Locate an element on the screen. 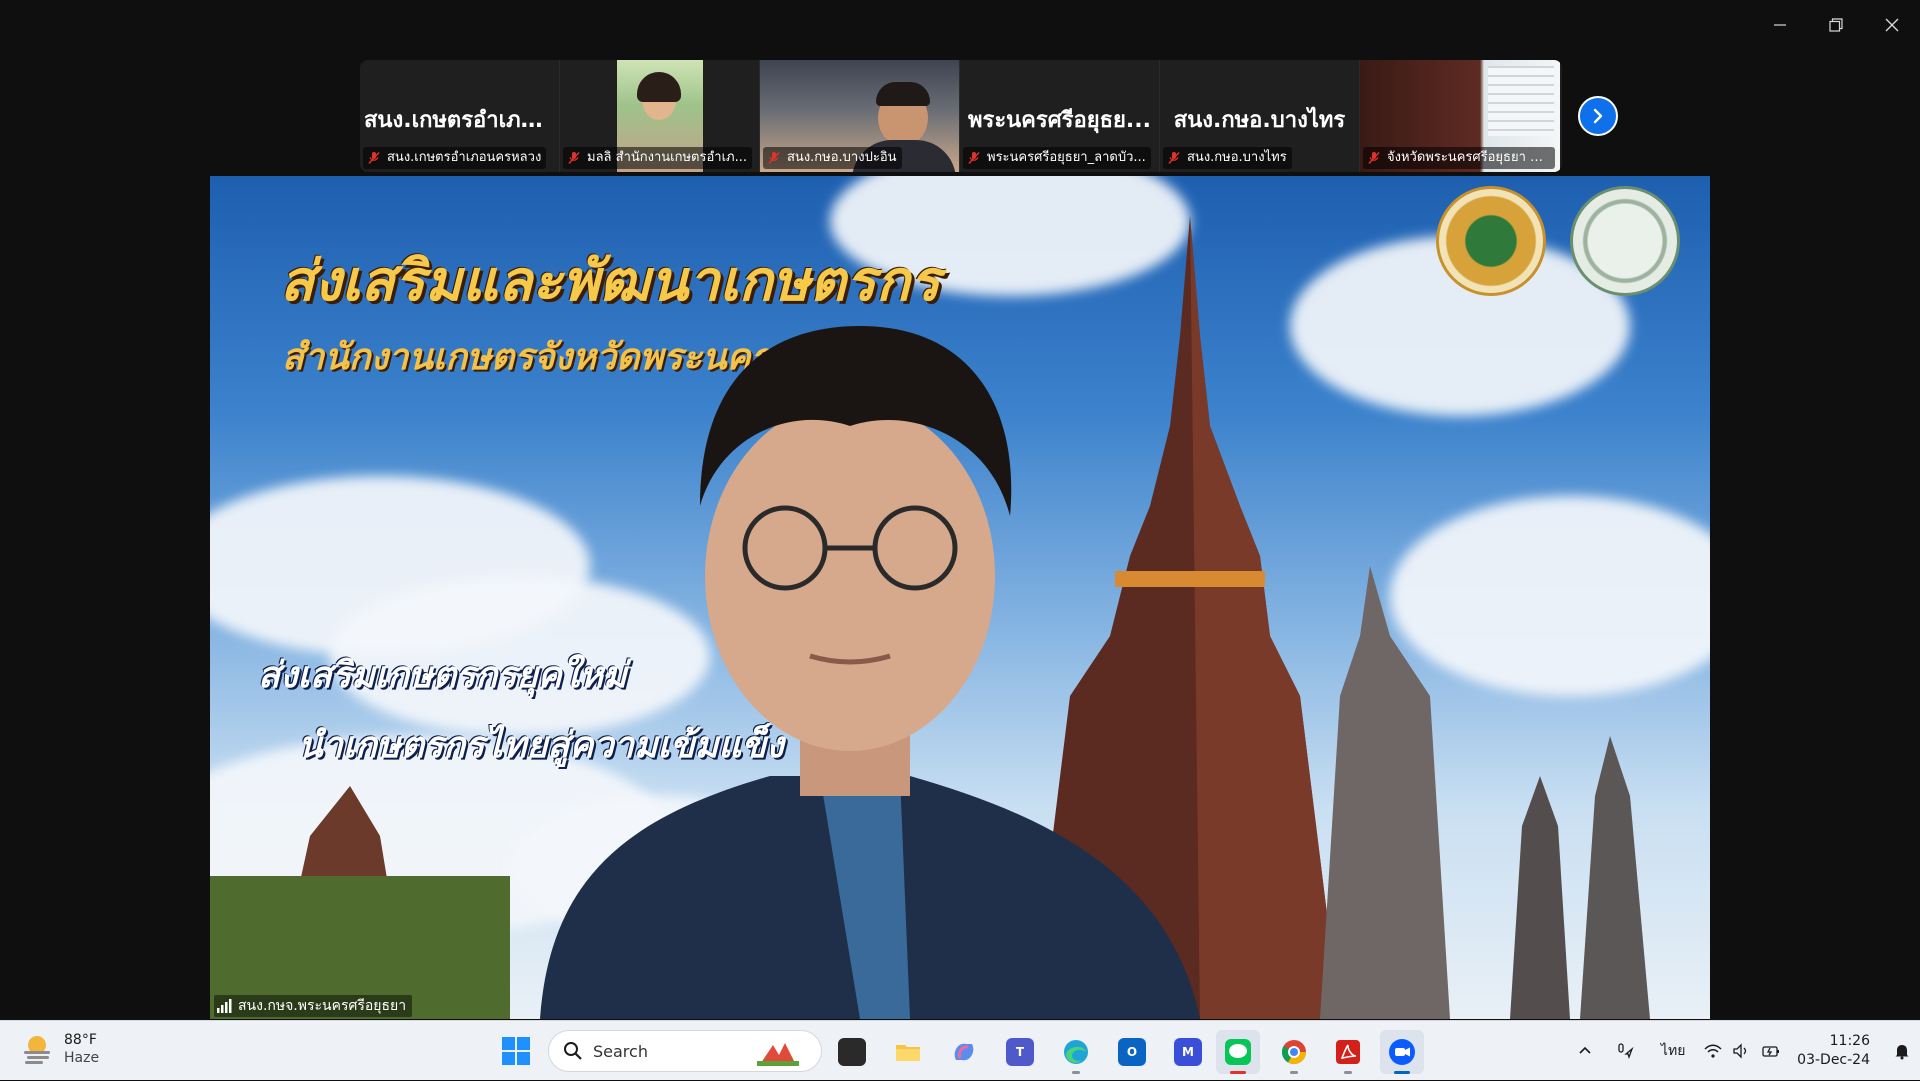 Image resolution: width=1920 pixels, height=1081 pixels. wifi-button is located at coordinates (1713, 1051).